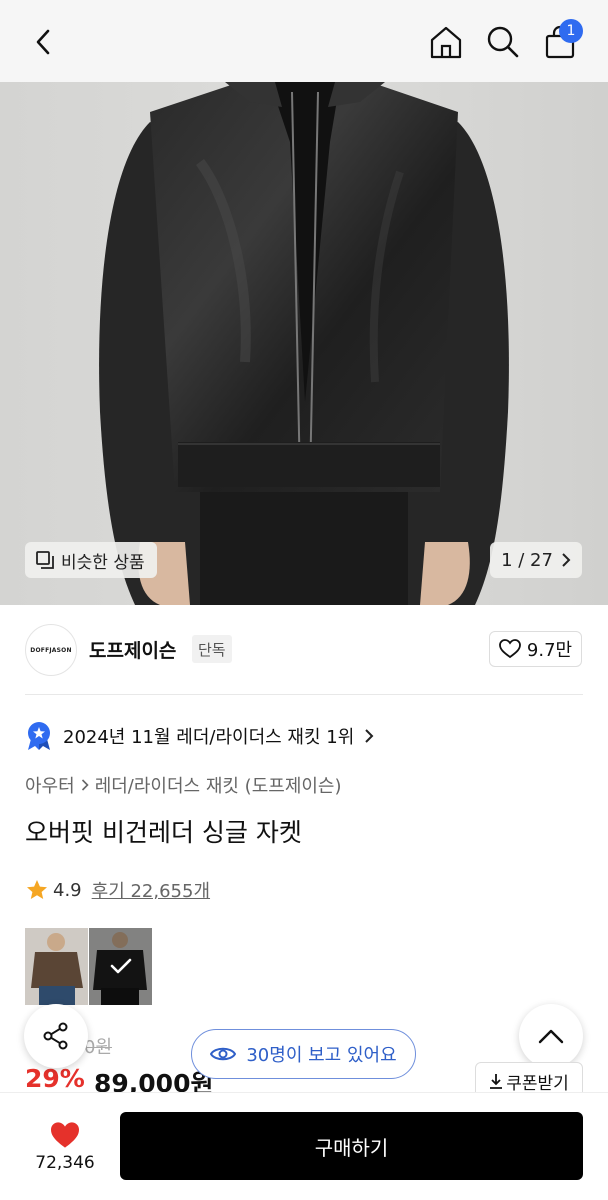 This screenshot has height=1200, width=608. I want to click on breadcrumb-category: 아우터, so click(50, 785).